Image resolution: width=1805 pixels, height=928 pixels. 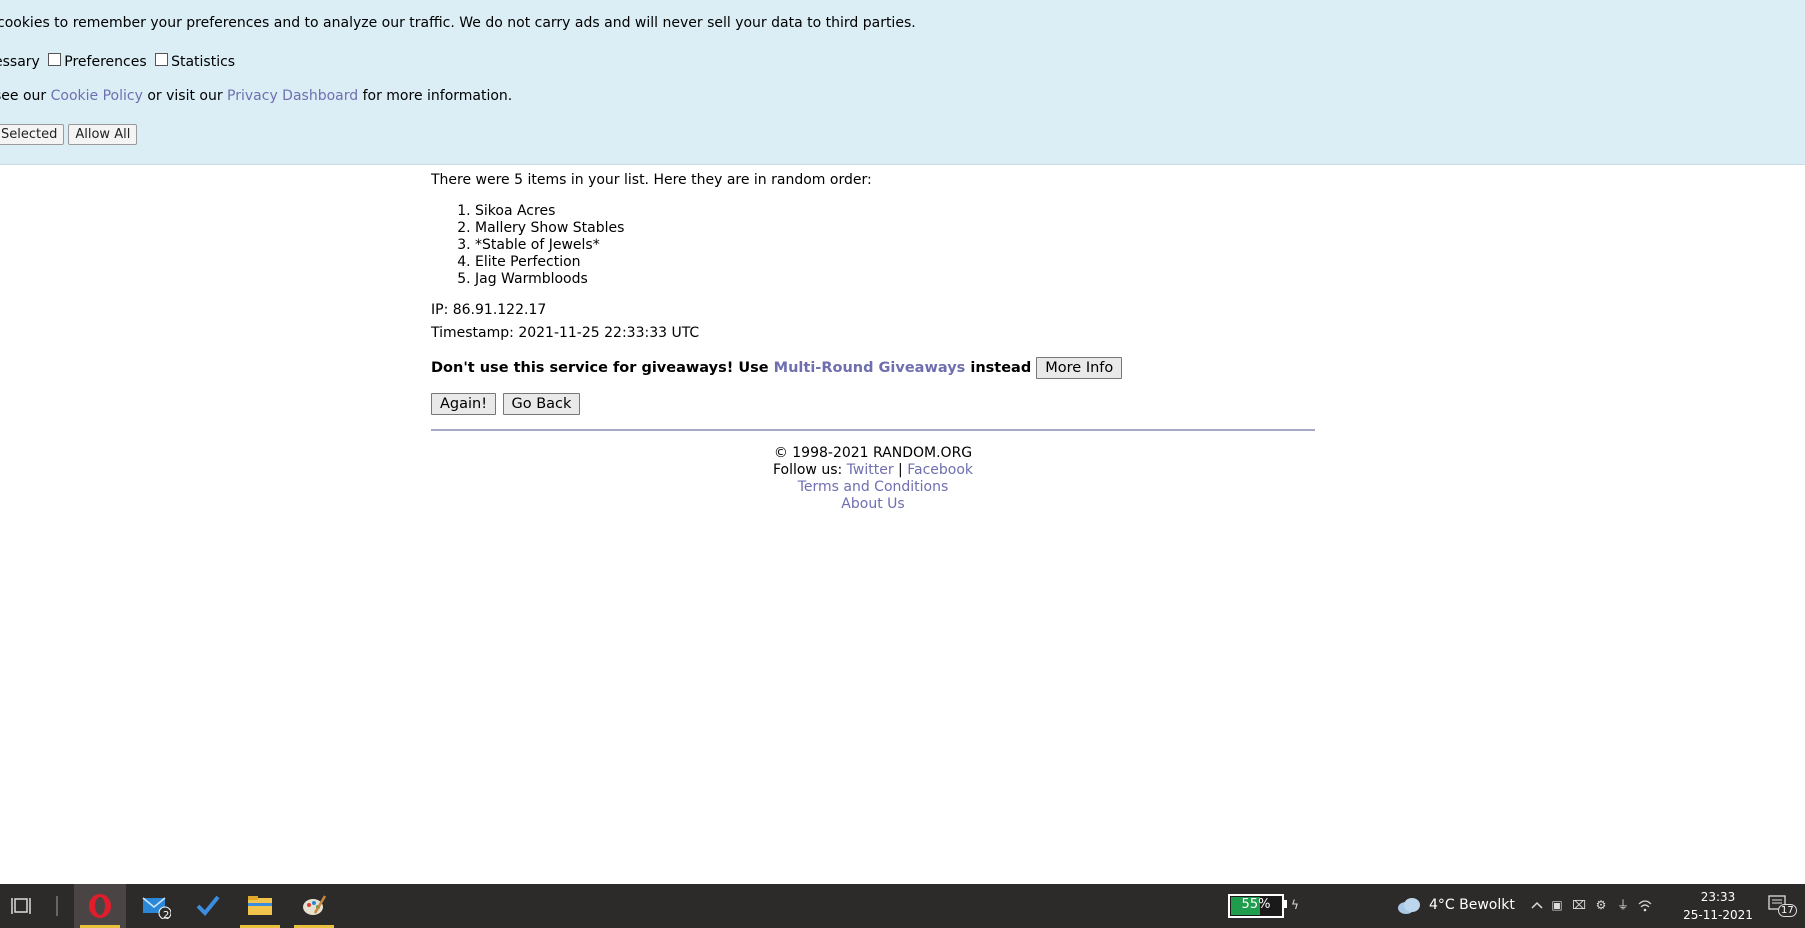 I want to click on cookie-info-mid: or visit our, so click(x=185, y=96).